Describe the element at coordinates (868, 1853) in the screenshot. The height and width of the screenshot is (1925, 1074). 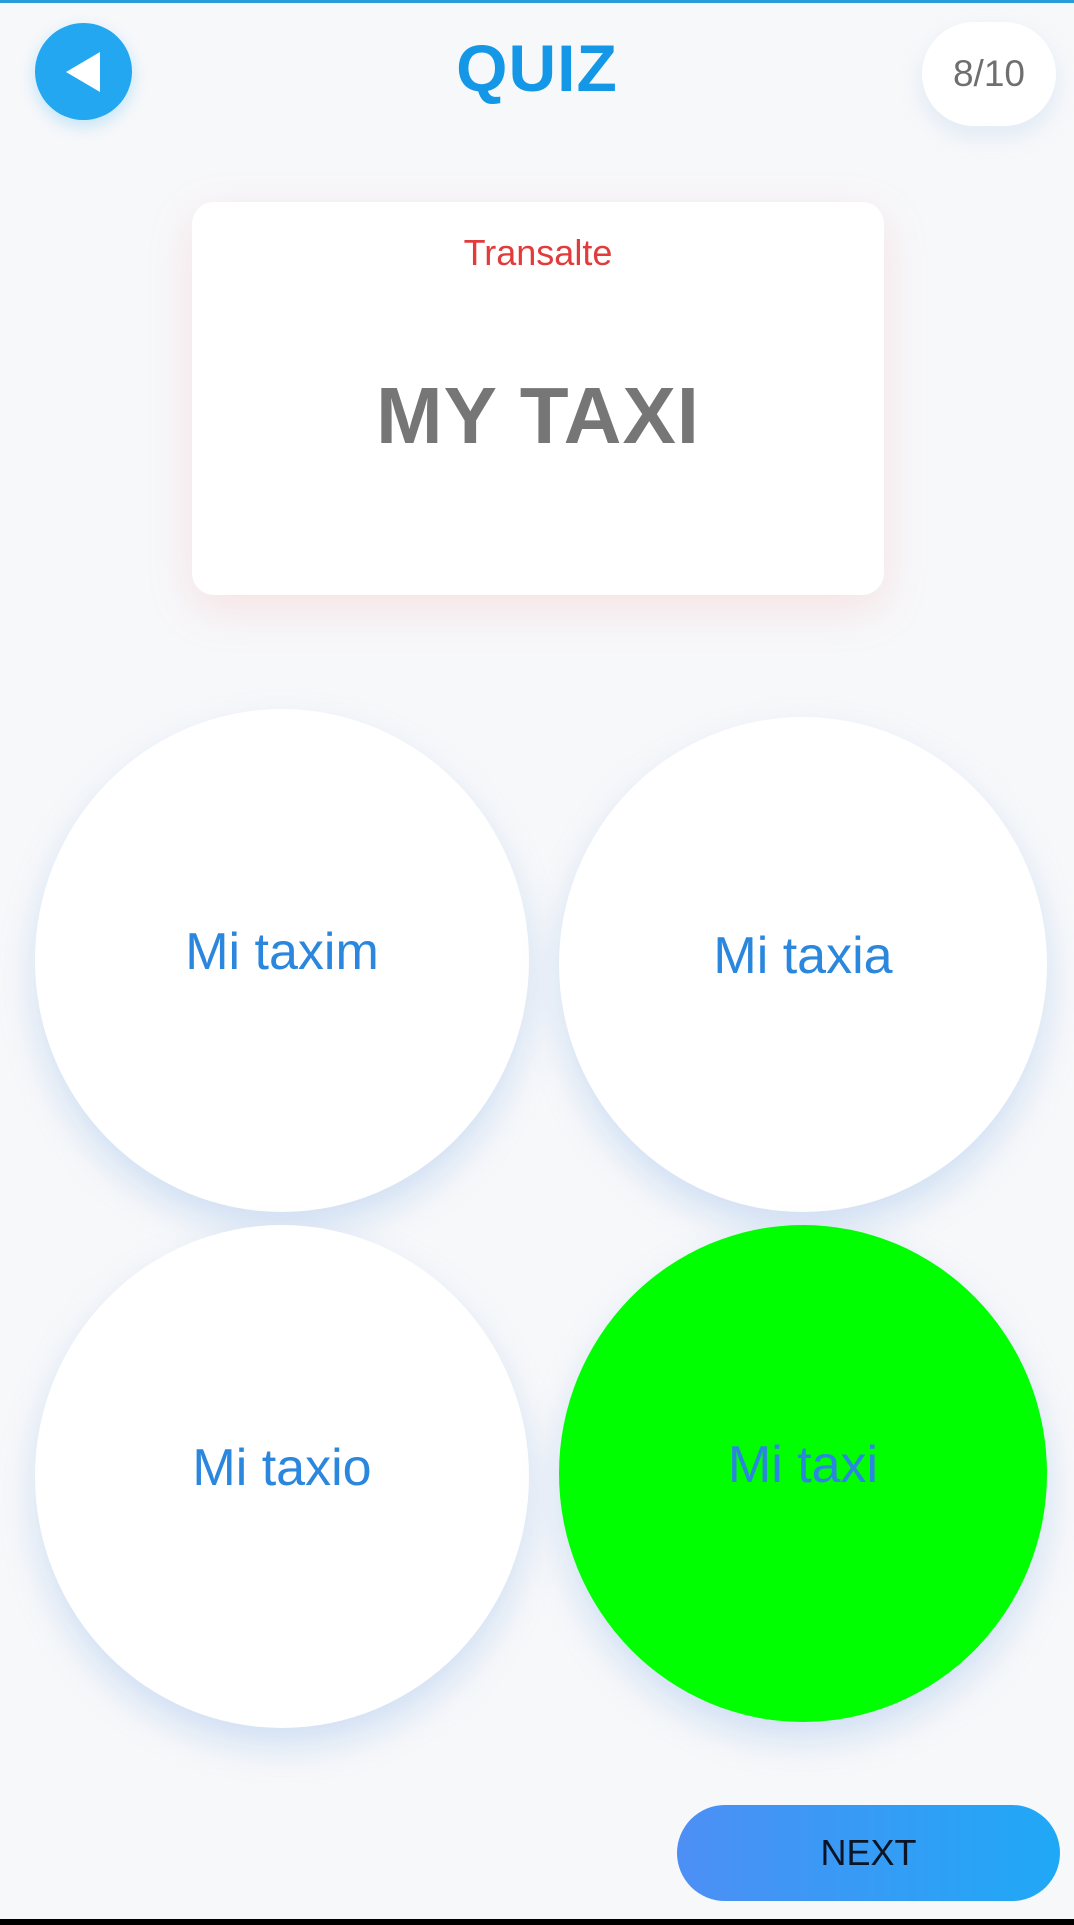
I see `next-button: NEXT` at that location.